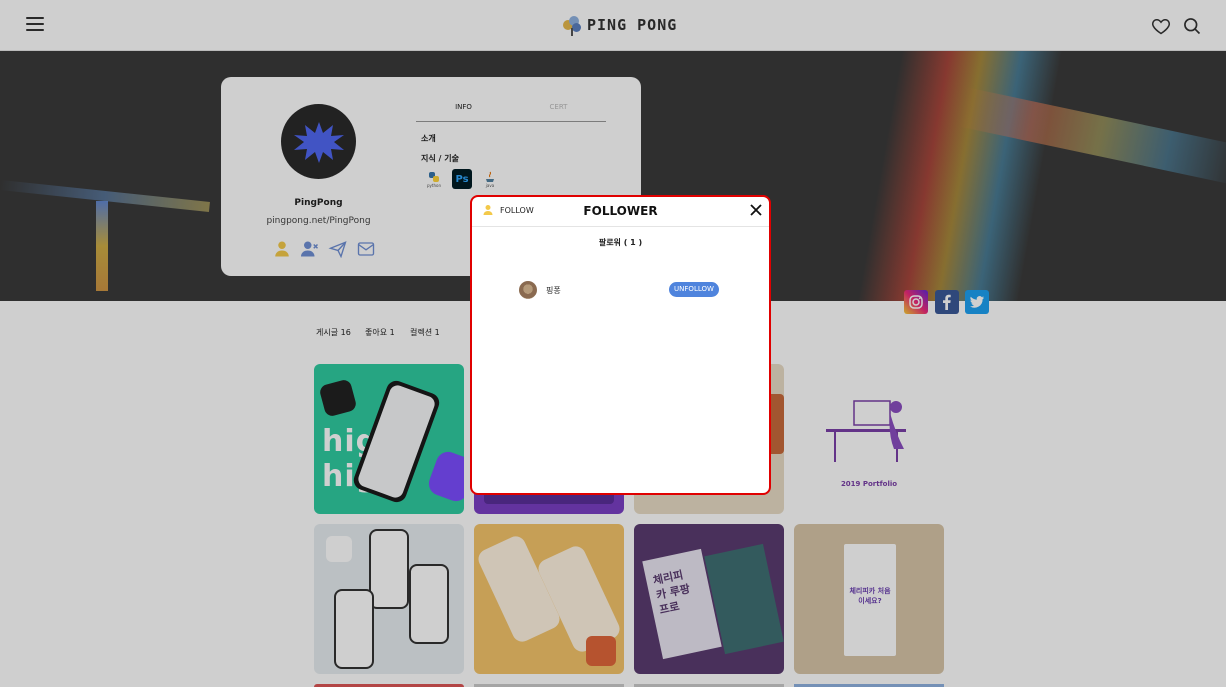  Describe the element at coordinates (528, 290) in the screenshot. I see `follower-avatar` at that location.